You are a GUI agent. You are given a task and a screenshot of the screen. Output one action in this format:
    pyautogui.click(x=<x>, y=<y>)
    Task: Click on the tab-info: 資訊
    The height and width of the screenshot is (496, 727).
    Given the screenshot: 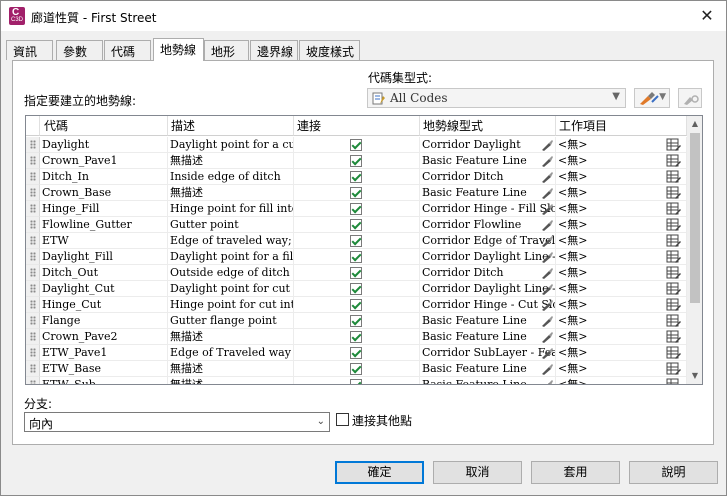 What is the action you would take?
    pyautogui.click(x=29, y=50)
    